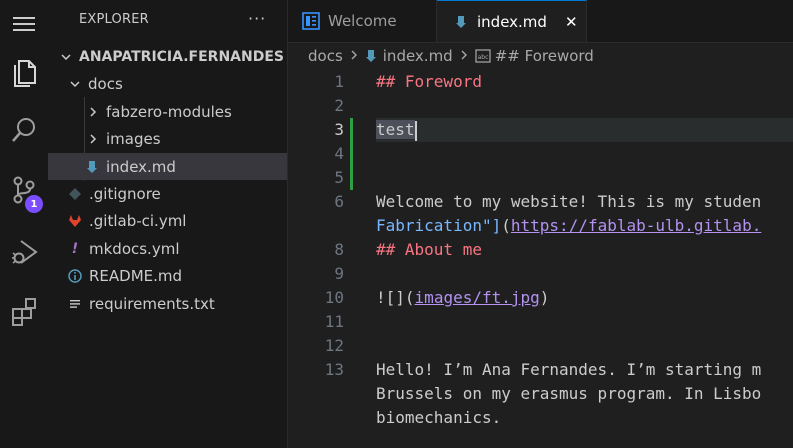 Image resolution: width=793 pixels, height=448 pixels. I want to click on welcome-icon, so click(311, 21).